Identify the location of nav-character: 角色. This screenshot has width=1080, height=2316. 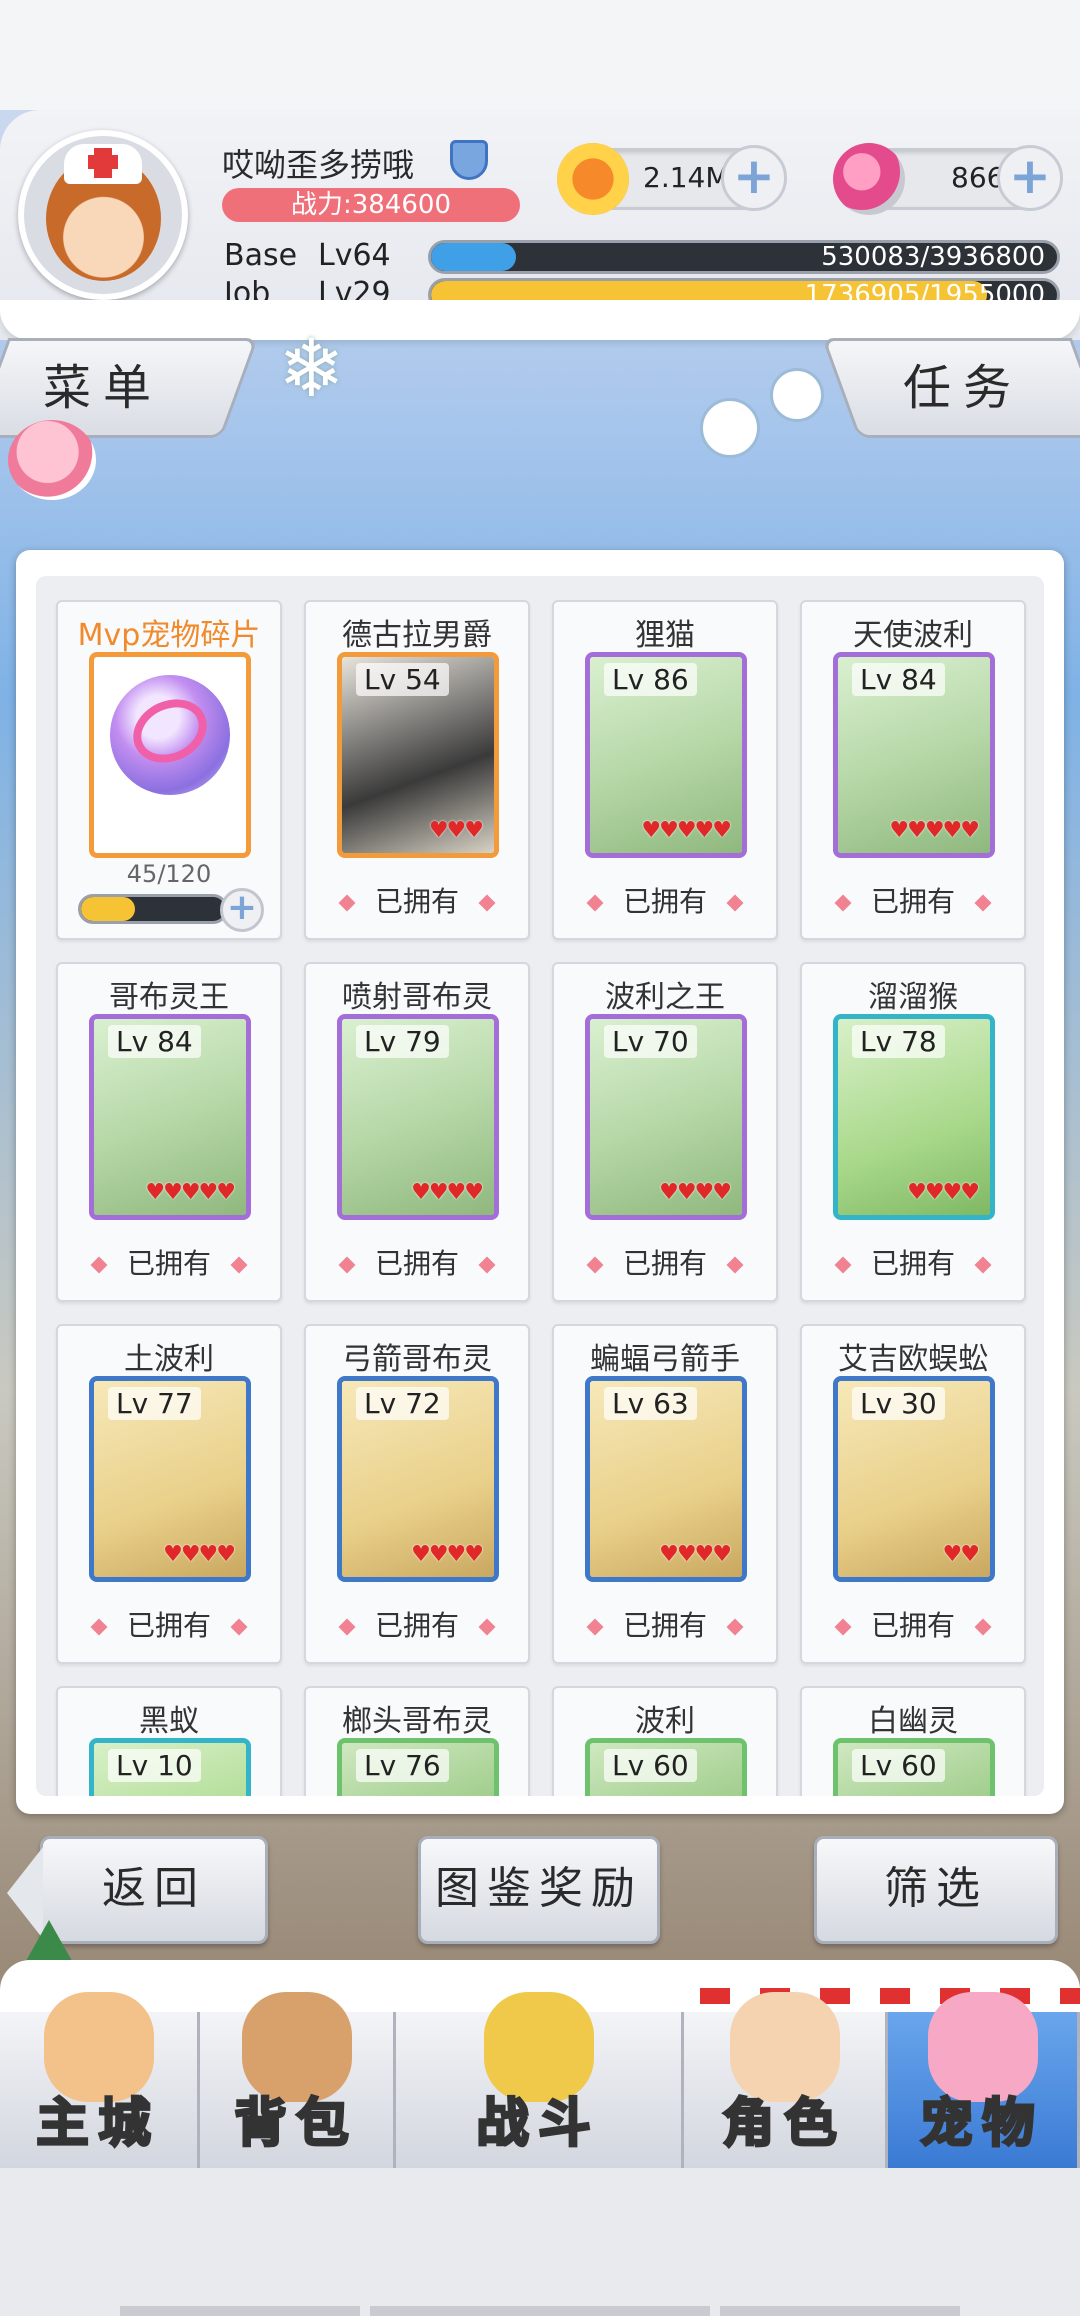
(786, 2080).